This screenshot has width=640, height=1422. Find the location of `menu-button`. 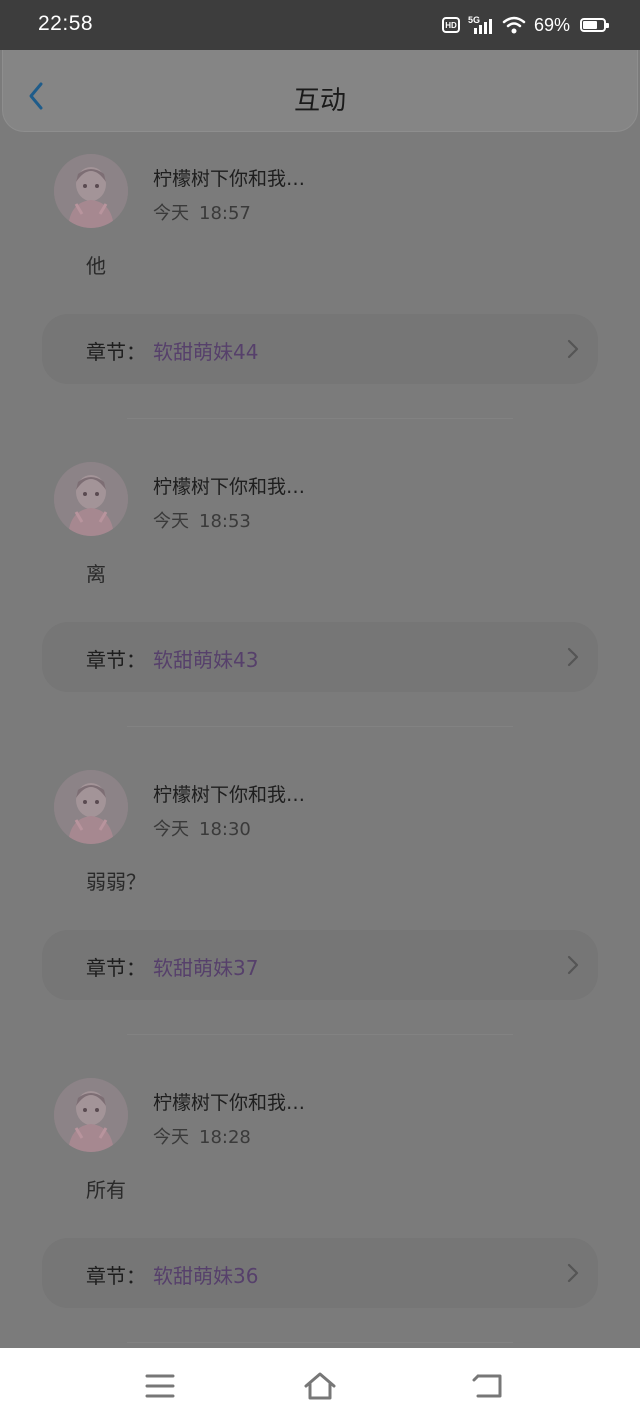

menu-button is located at coordinates (160, 1386).